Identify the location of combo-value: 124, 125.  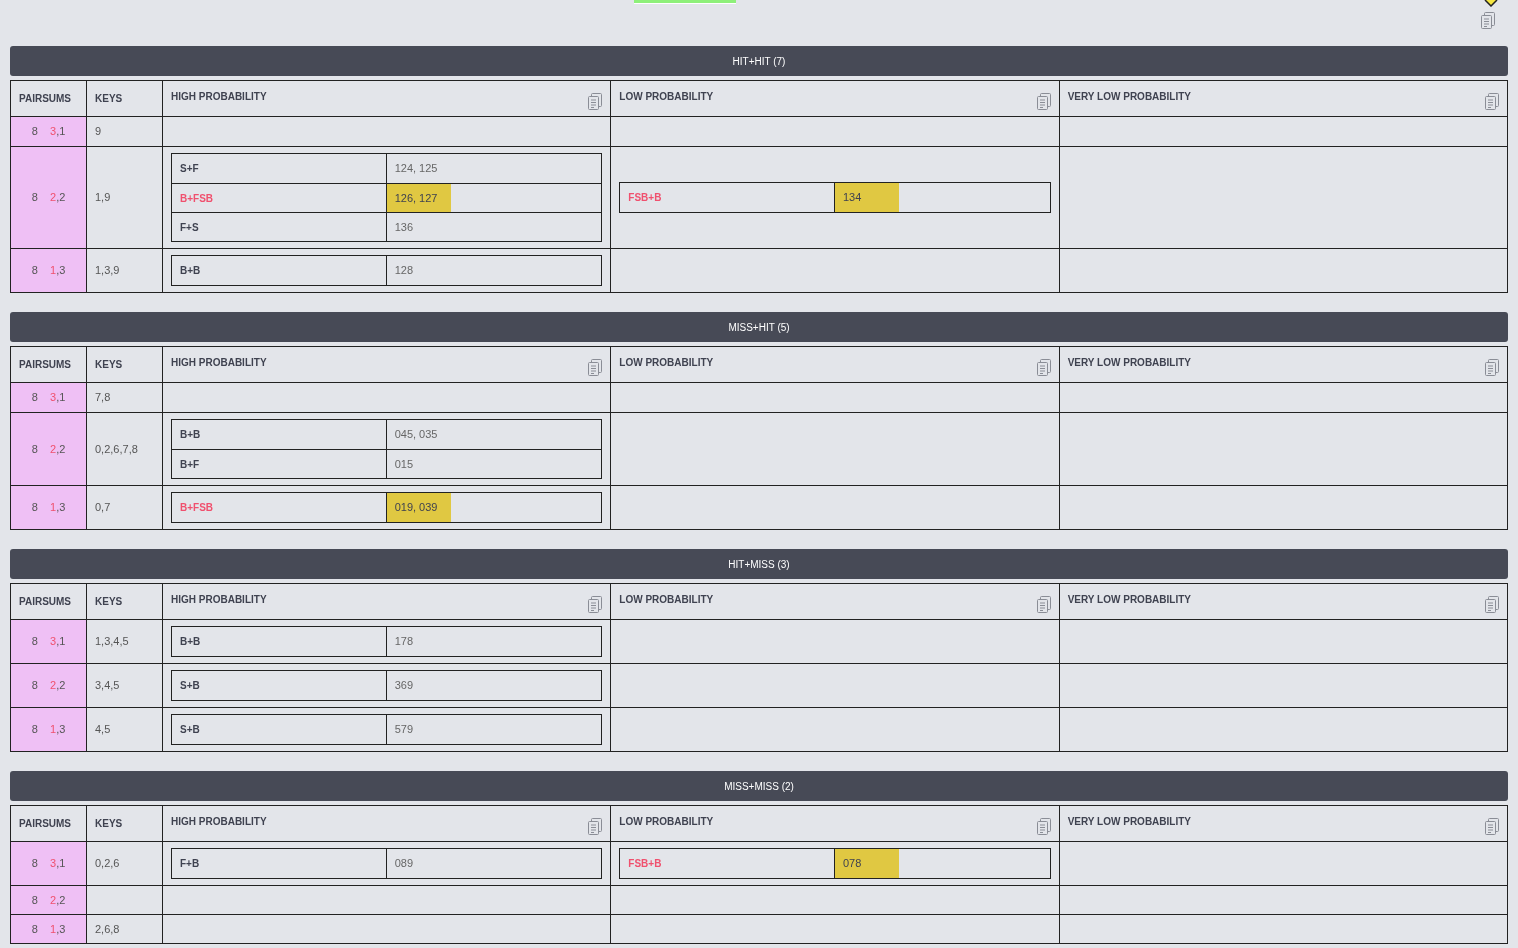
(416, 169).